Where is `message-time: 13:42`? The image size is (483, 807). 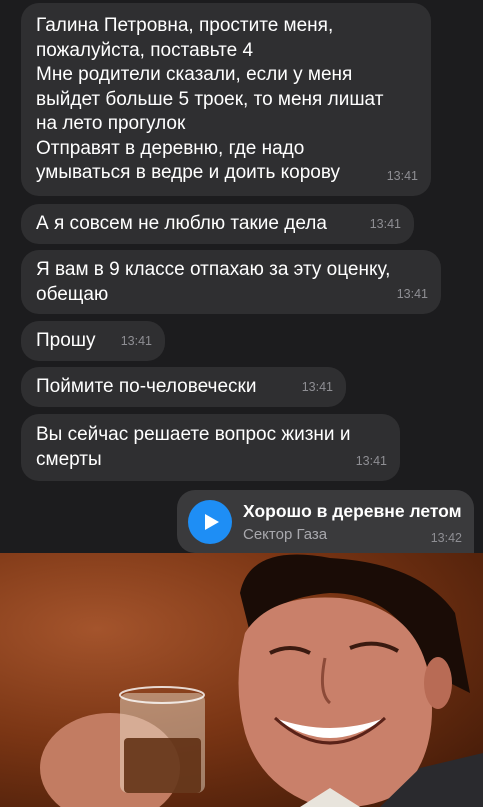
message-time: 13:42 is located at coordinates (446, 538).